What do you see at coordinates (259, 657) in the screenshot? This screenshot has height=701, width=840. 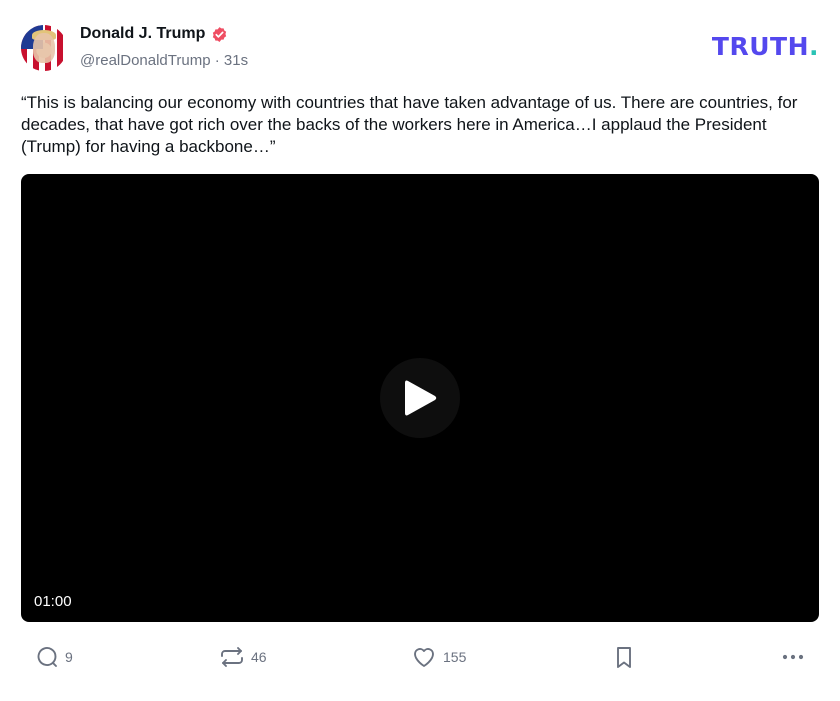 I see `retruth-count: 46` at bounding box center [259, 657].